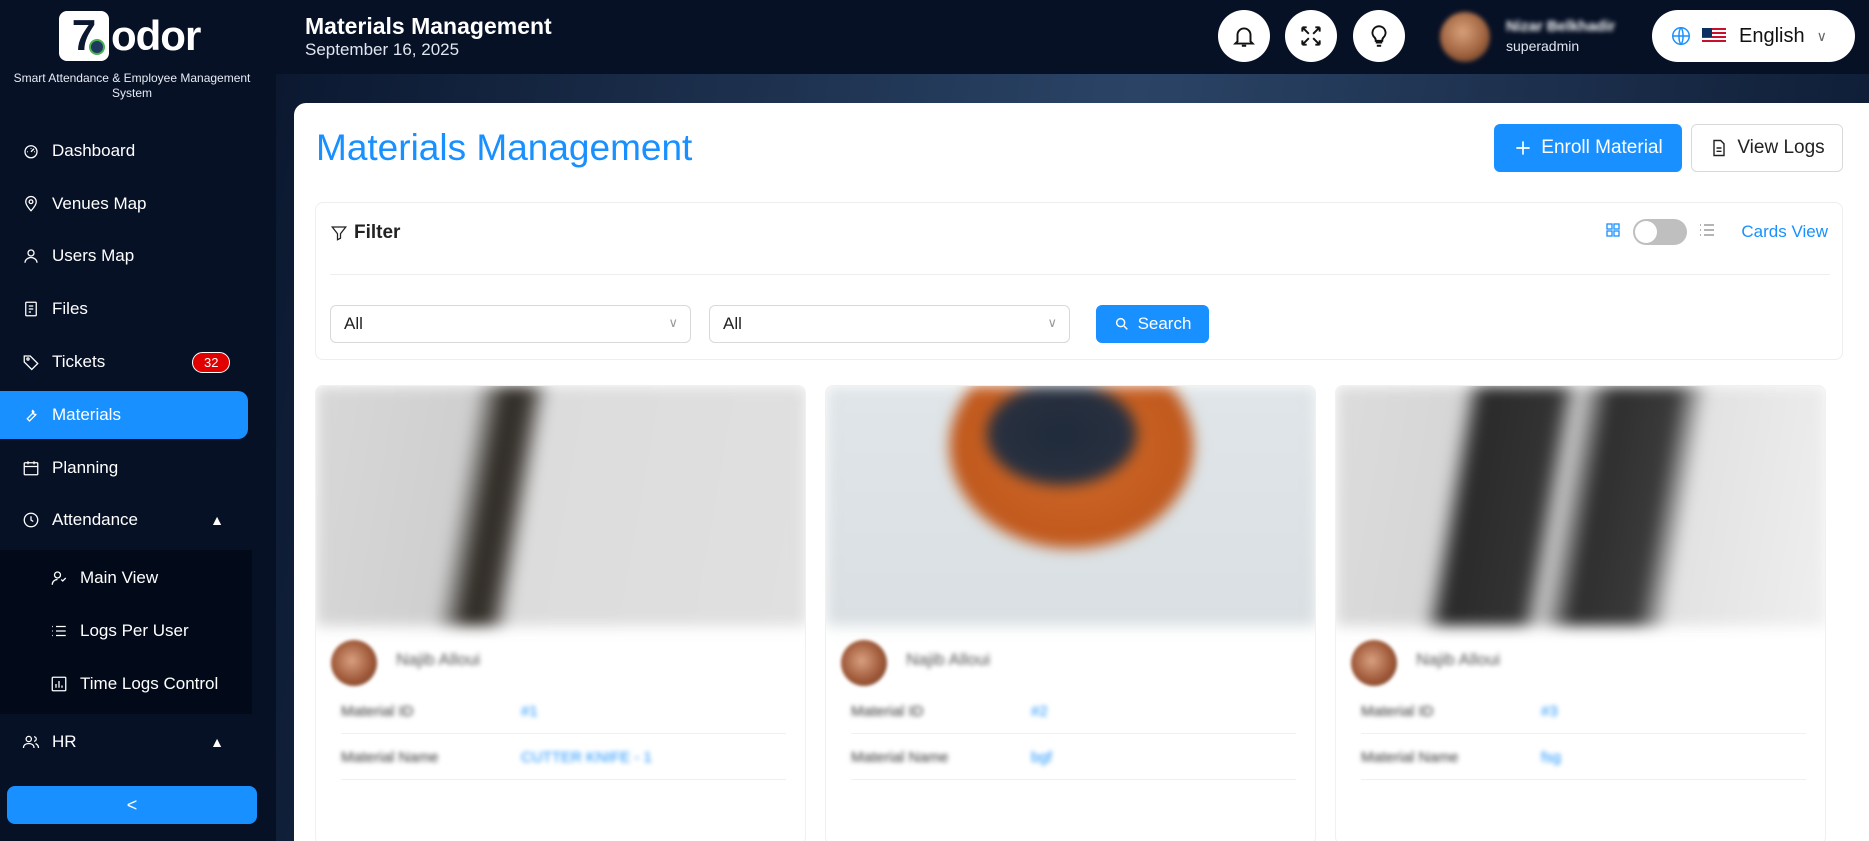 This screenshot has height=841, width=1869. I want to click on divider, so click(1080, 274).